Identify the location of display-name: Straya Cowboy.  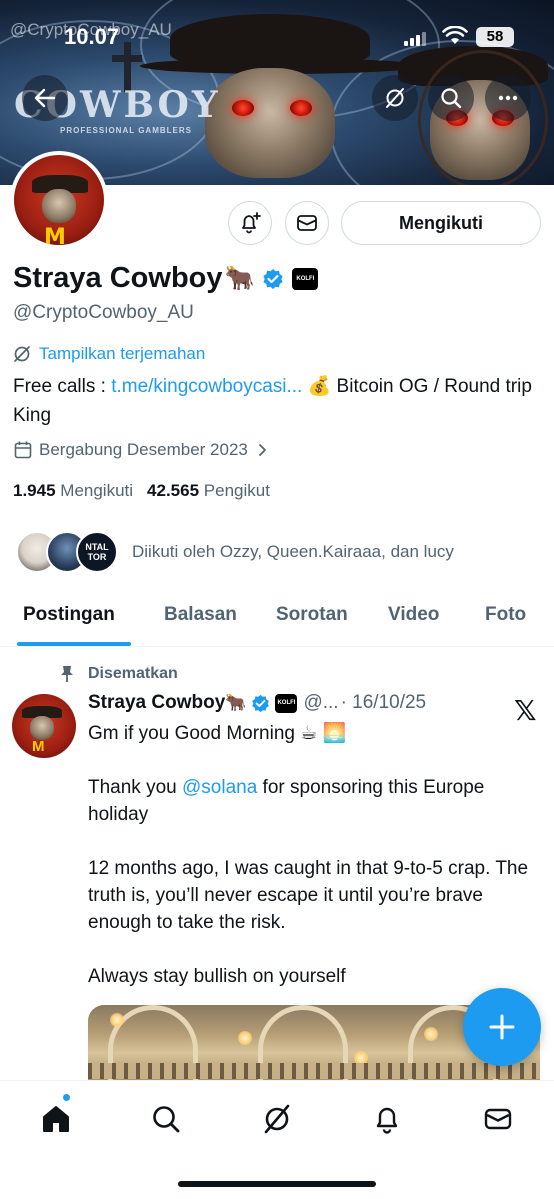
(118, 278).